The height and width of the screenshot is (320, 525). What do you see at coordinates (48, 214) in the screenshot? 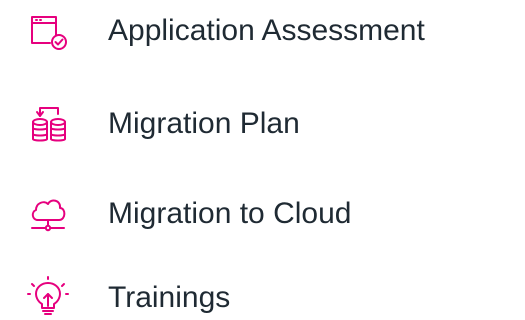
I see `cloud-network-icon` at bounding box center [48, 214].